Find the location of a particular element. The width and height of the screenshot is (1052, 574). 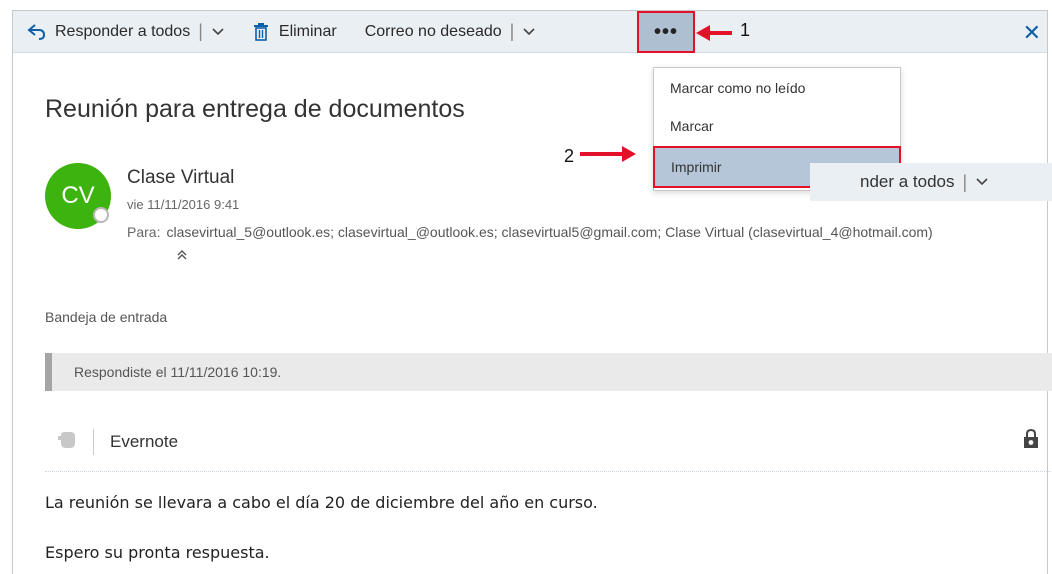

reply-all-button: Responder a todos is located at coordinates (108, 32).